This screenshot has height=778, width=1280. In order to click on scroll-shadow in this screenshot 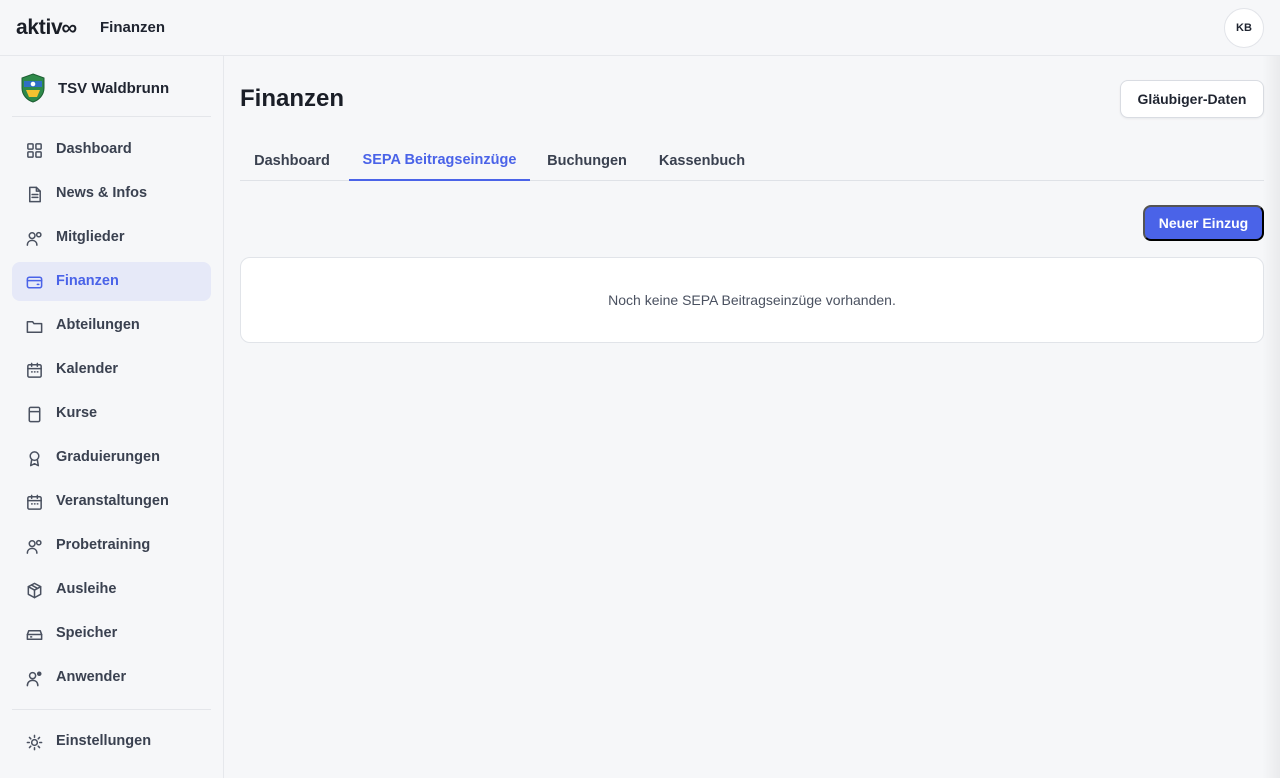, I will do `click(1271, 417)`.